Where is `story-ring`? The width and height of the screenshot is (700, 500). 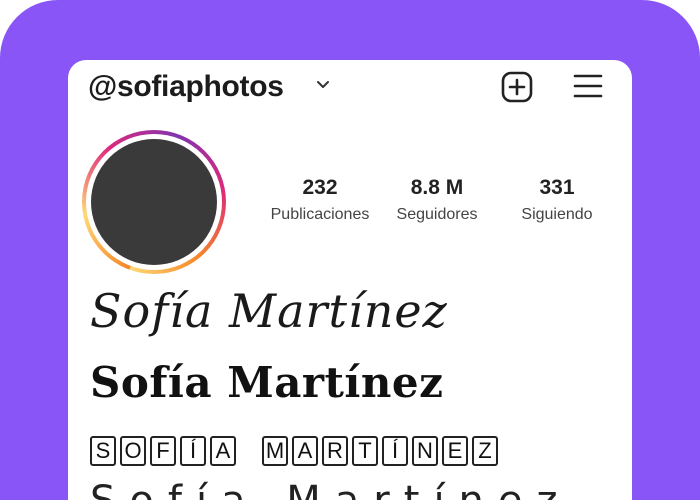
story-ring is located at coordinates (154, 202).